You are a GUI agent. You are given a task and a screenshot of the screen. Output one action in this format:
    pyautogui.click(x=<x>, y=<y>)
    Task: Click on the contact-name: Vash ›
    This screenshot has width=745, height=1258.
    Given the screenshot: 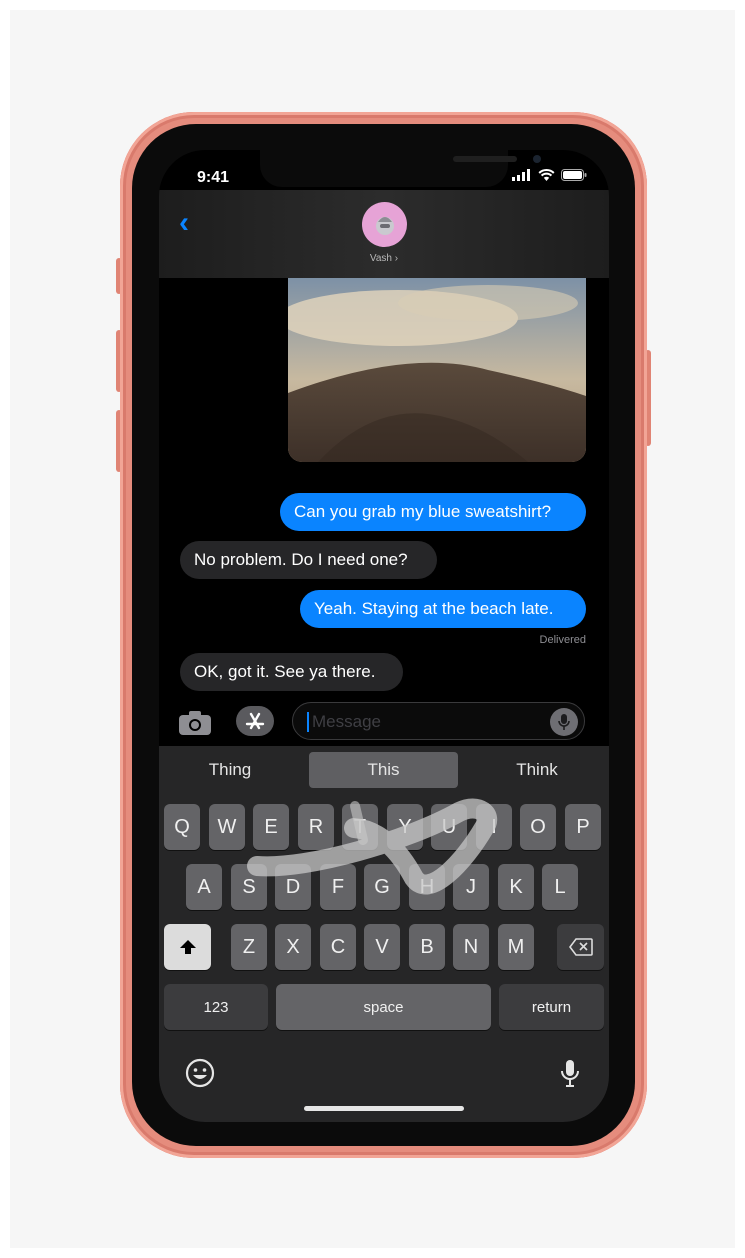 What is the action you would take?
    pyautogui.click(x=384, y=258)
    